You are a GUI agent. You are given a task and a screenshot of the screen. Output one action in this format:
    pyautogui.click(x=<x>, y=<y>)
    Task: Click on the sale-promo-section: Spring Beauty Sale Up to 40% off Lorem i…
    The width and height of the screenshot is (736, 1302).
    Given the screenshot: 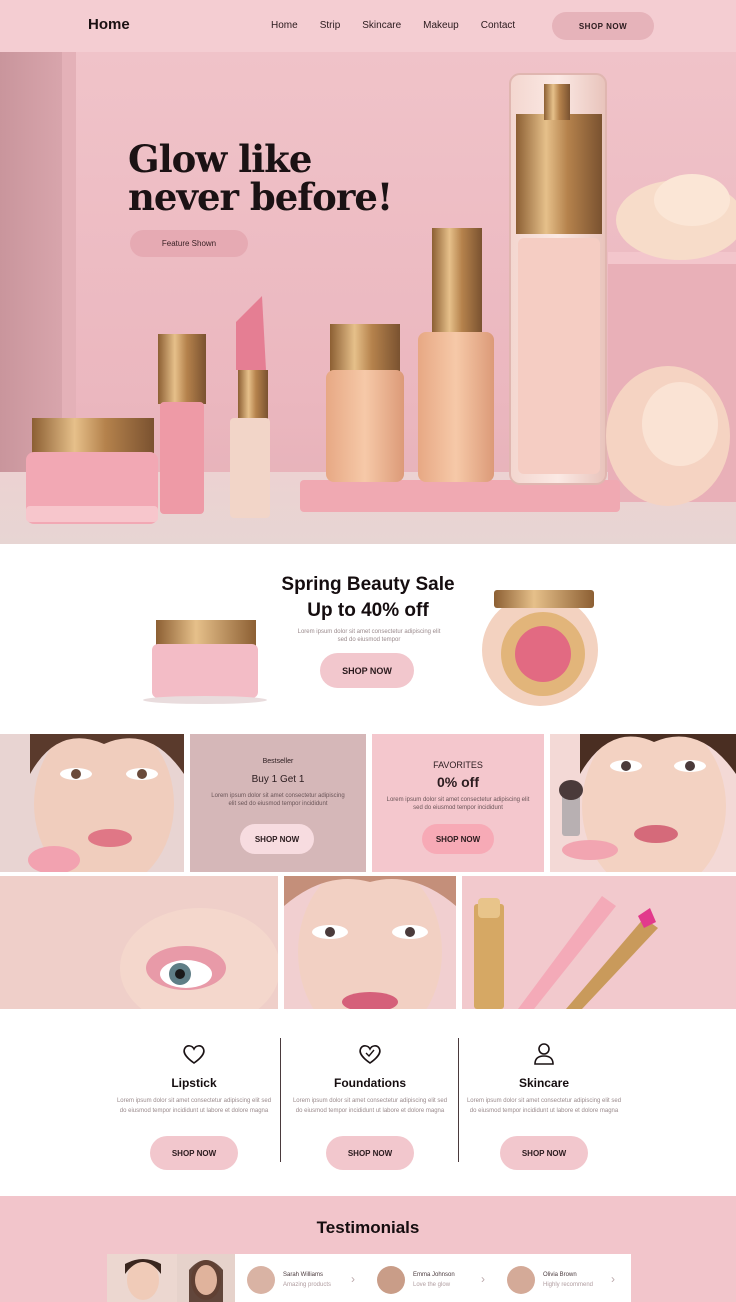 What is the action you would take?
    pyautogui.click(x=368, y=639)
    